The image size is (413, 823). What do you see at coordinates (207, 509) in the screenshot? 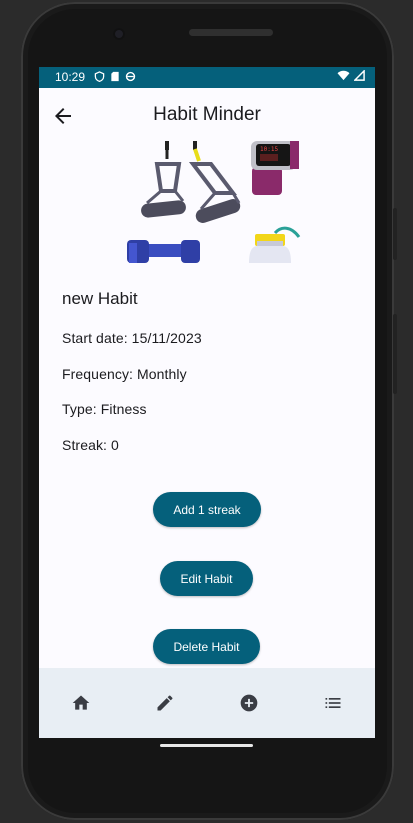
I see `add-streak-button: Add 1 streak` at bounding box center [207, 509].